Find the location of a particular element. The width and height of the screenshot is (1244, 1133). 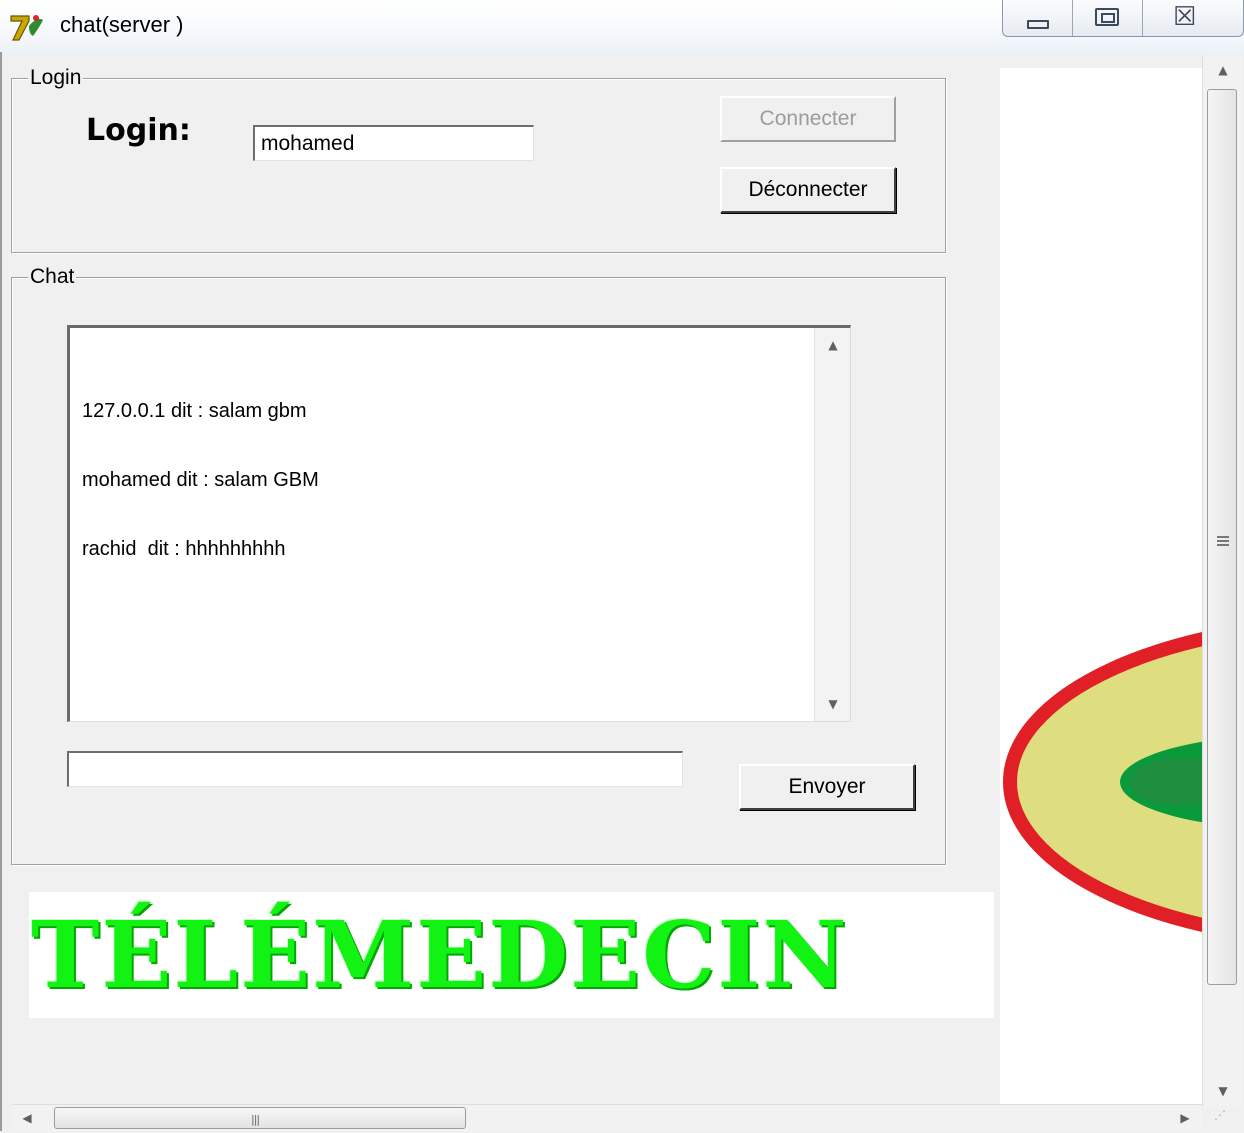

disconnect-button: Déconnecter is located at coordinates (808, 190).